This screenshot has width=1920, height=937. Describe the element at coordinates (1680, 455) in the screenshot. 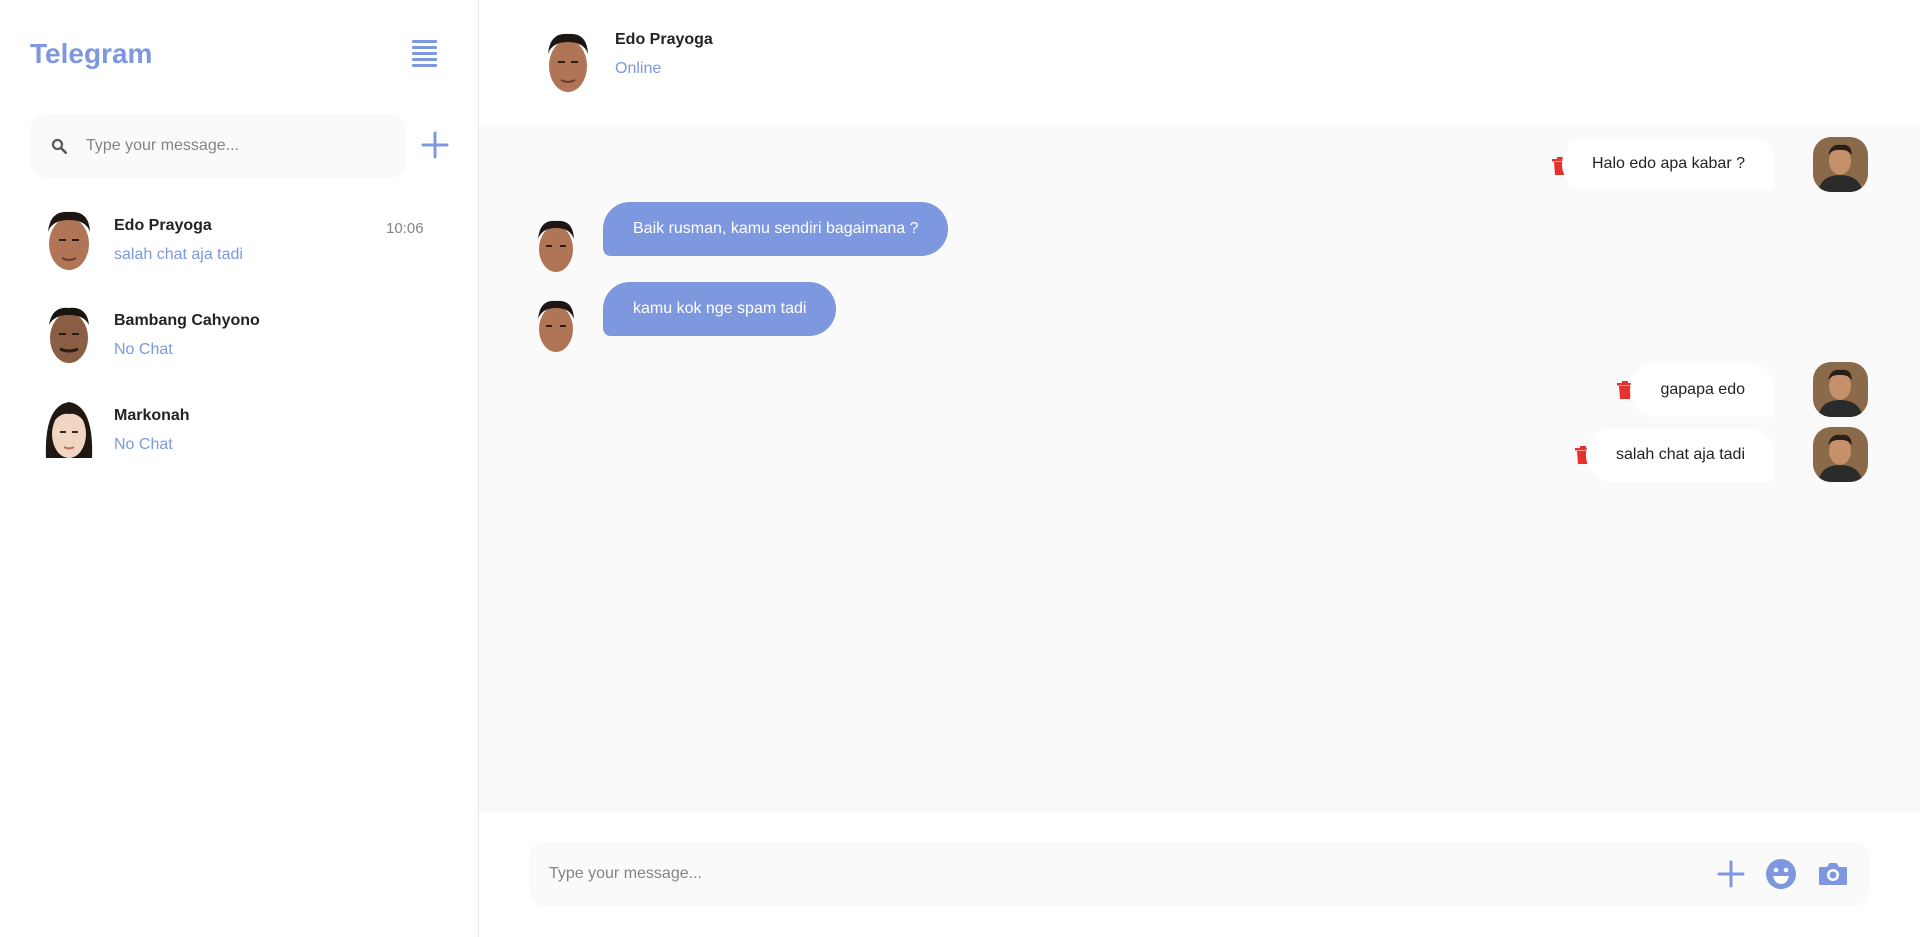

I see `message-bubble-outgoing: salah chat aja tadi` at that location.